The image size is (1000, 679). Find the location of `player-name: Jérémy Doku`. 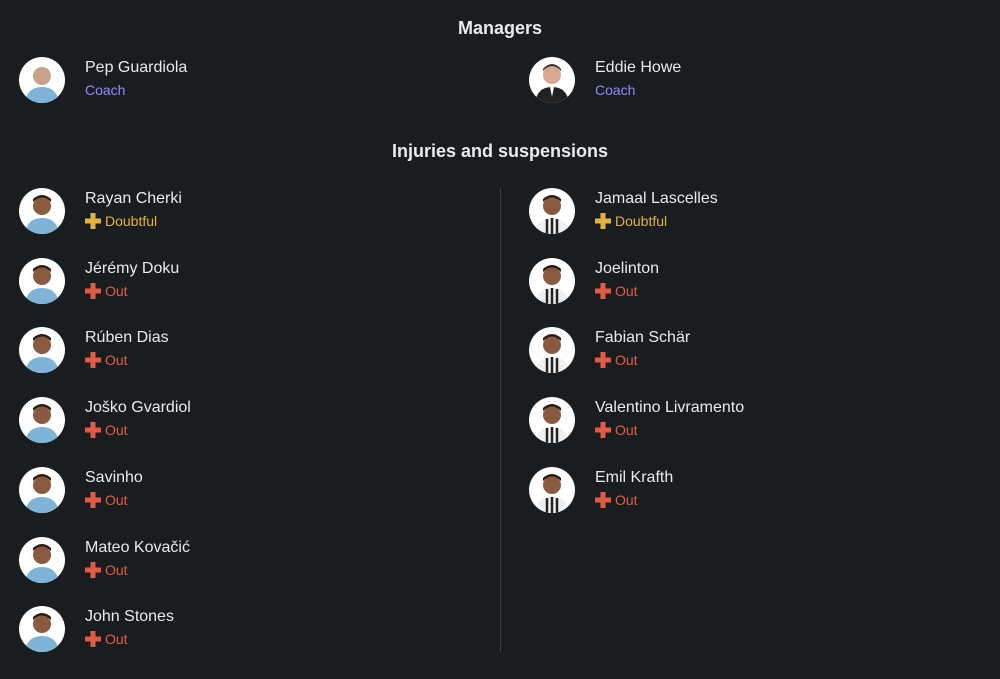

player-name: Jérémy Doku is located at coordinates (132, 268).